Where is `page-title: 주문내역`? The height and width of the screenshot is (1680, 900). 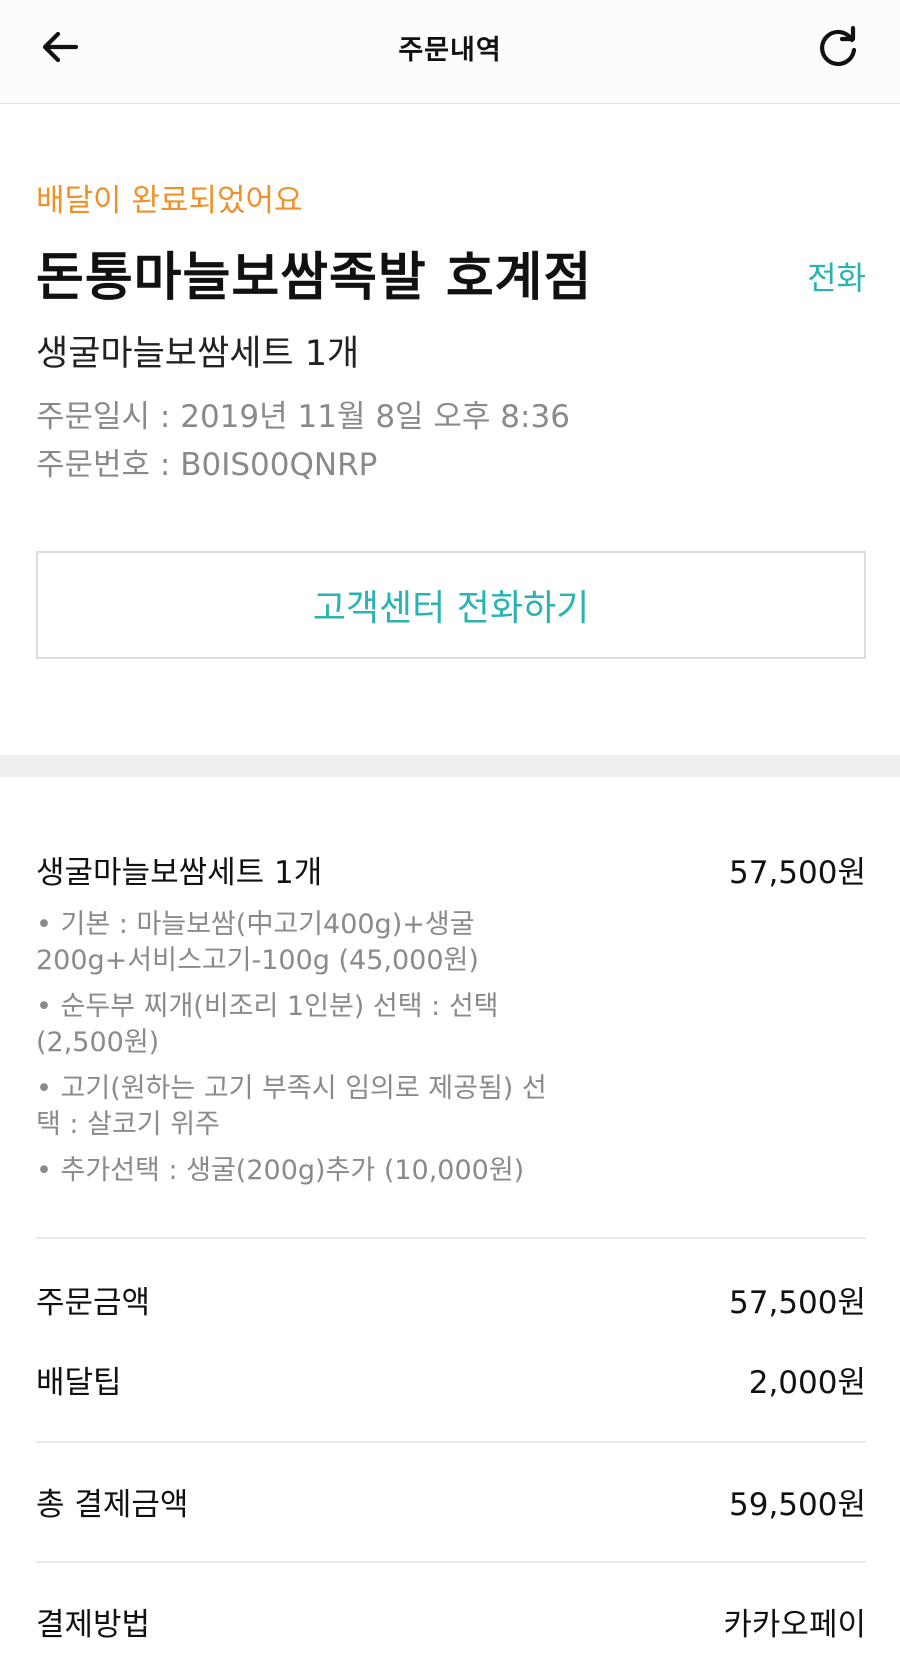 page-title: 주문내역 is located at coordinates (450, 50).